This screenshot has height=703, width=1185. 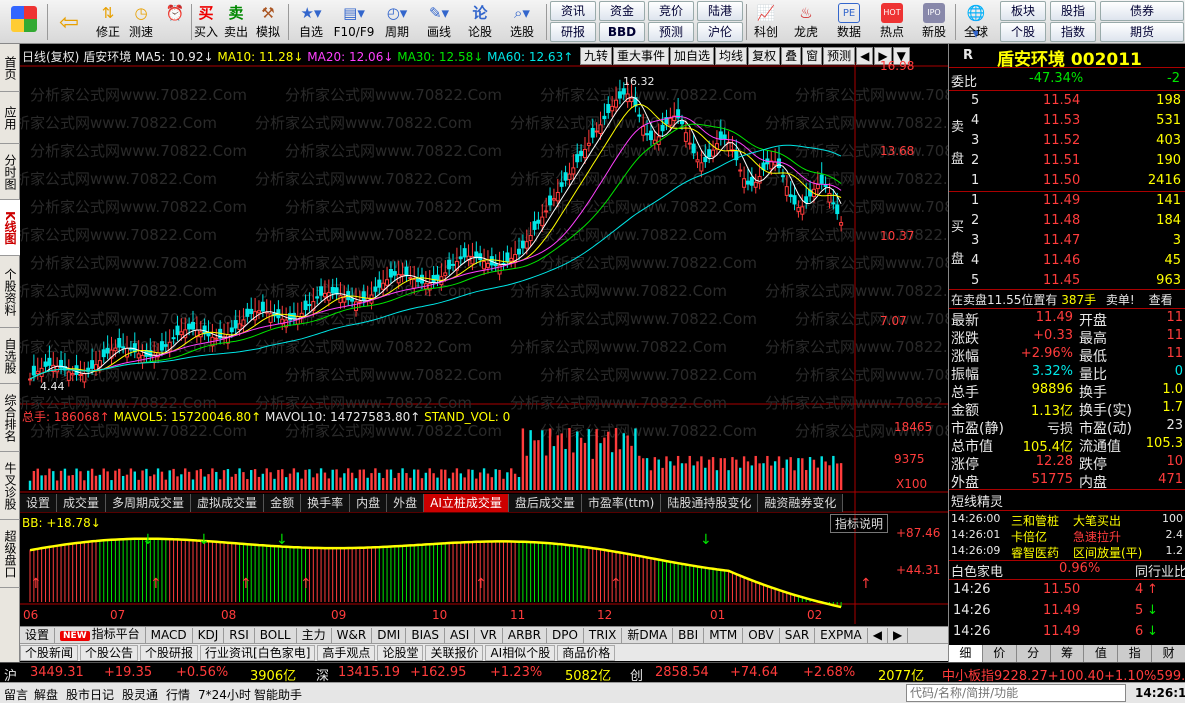 What do you see at coordinates (439, 22) in the screenshot?
I see `draw-button: ✎▾ 画线` at bounding box center [439, 22].